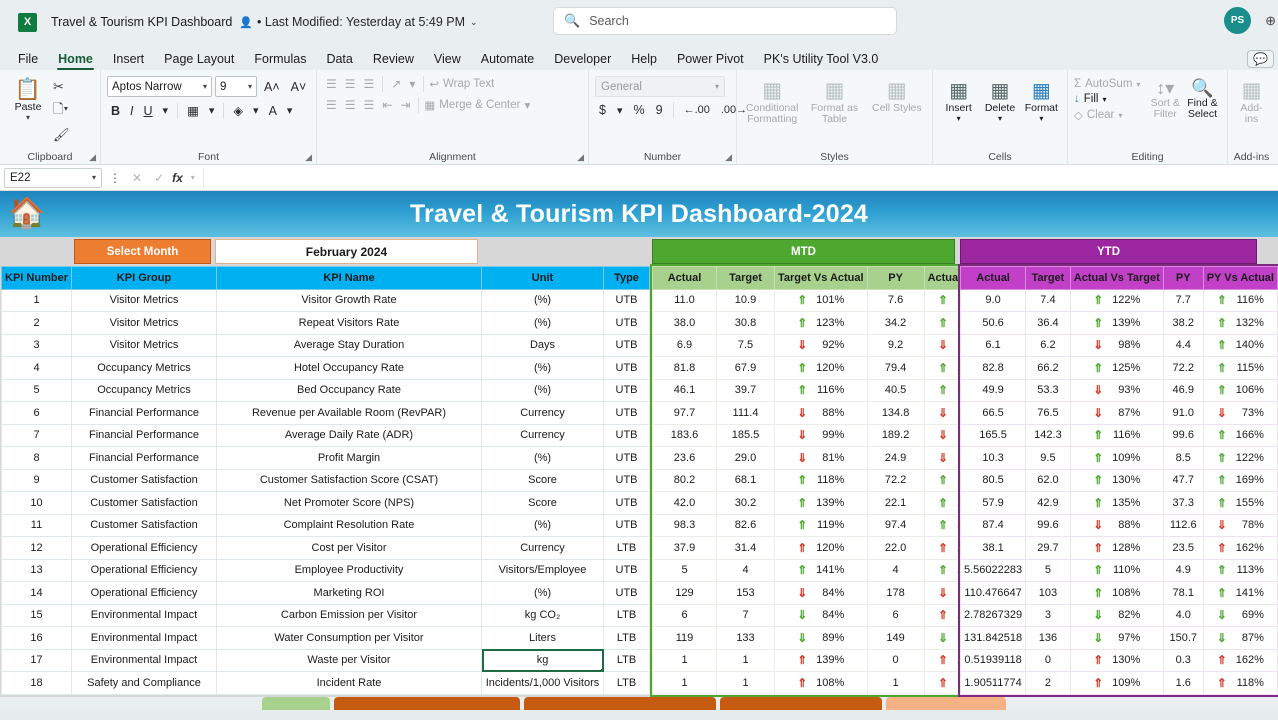 Image resolution: width=1278 pixels, height=720 pixels. Describe the element at coordinates (461, 84) in the screenshot. I see `wrap-text-button: ↩ Wrap Text` at that location.